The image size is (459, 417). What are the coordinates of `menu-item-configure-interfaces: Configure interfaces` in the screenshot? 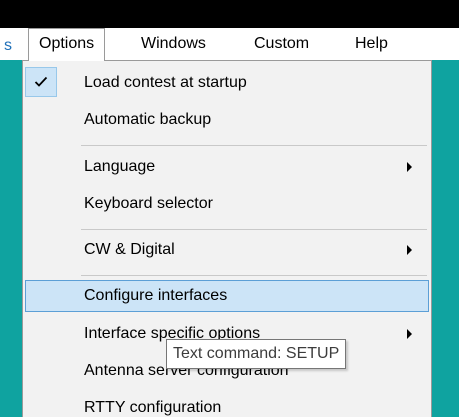 It's located at (227, 296).